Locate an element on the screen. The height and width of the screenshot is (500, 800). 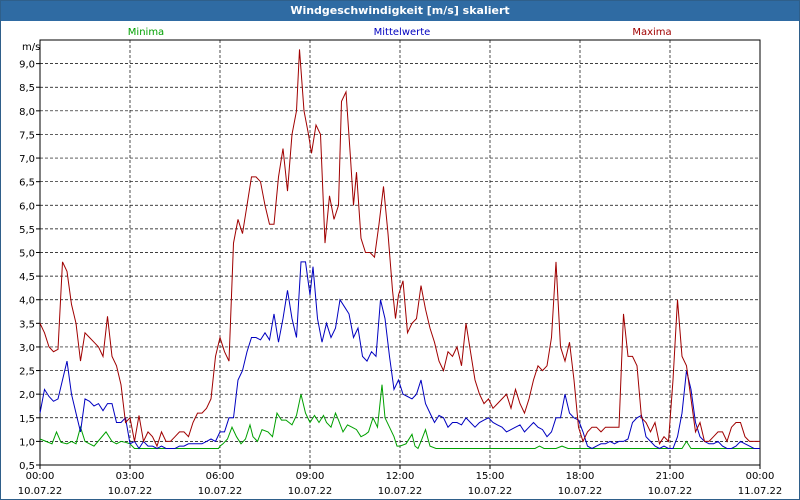
y-tick-label: 7,0 is located at coordinates (27, 159).